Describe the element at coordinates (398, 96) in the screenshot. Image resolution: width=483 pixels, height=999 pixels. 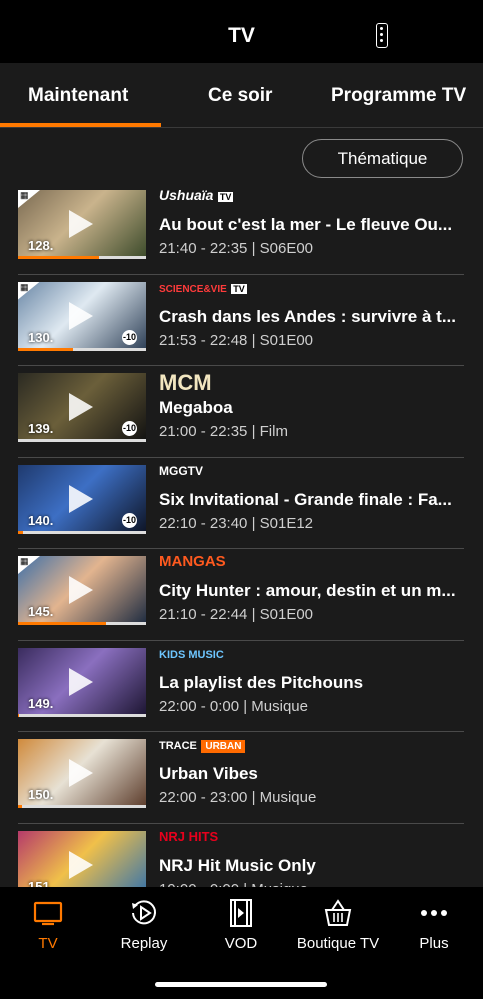
I see `tab-programme-tv: Programme TV` at that location.